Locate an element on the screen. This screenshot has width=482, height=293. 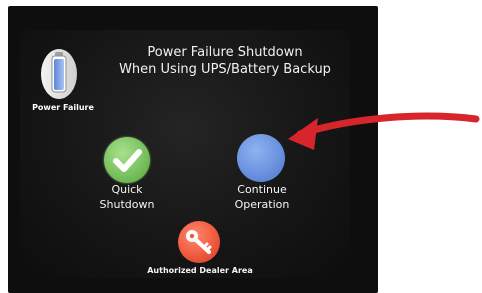
key-icon is located at coordinates (199, 242).